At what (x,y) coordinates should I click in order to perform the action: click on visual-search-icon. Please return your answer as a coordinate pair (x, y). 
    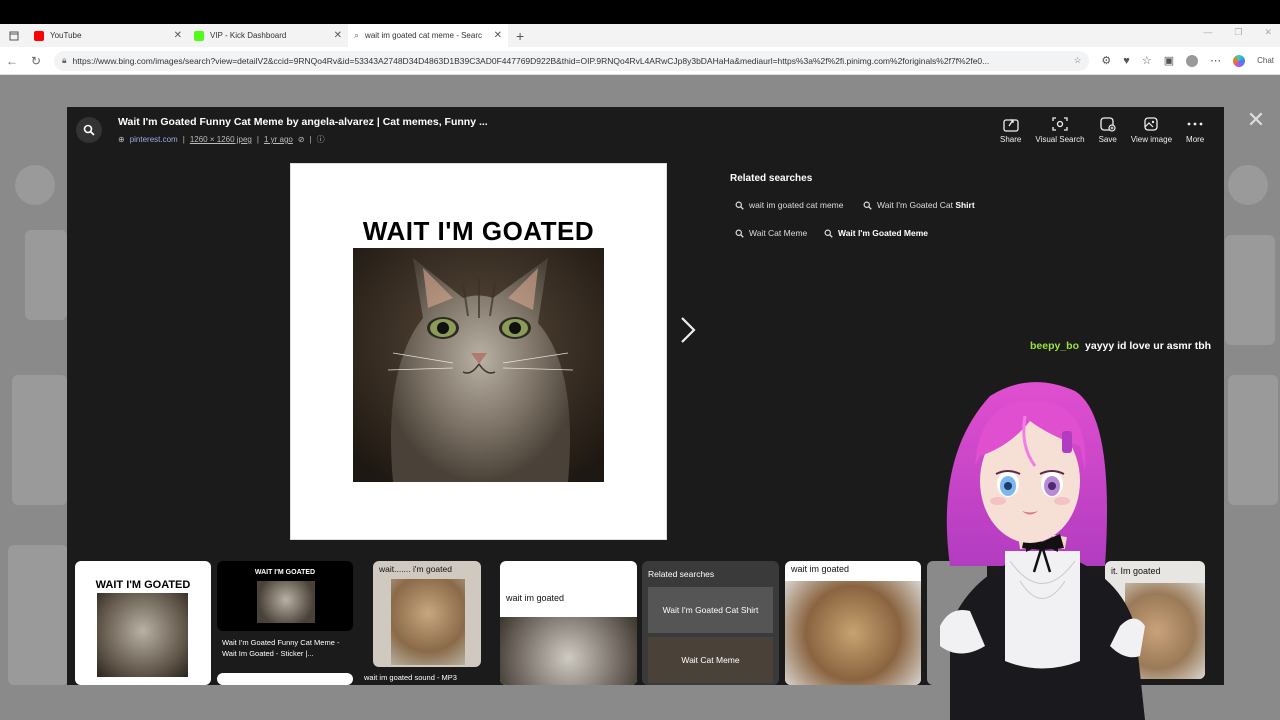
    Looking at the image, I should click on (1060, 124).